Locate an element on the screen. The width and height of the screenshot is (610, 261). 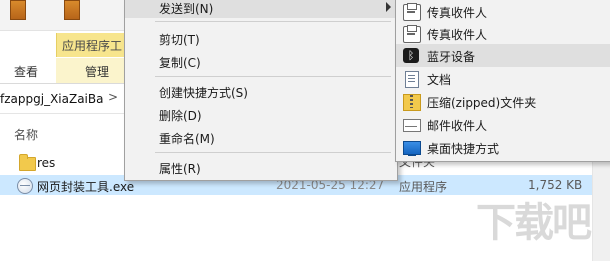
mail-icon is located at coordinates (412, 125).